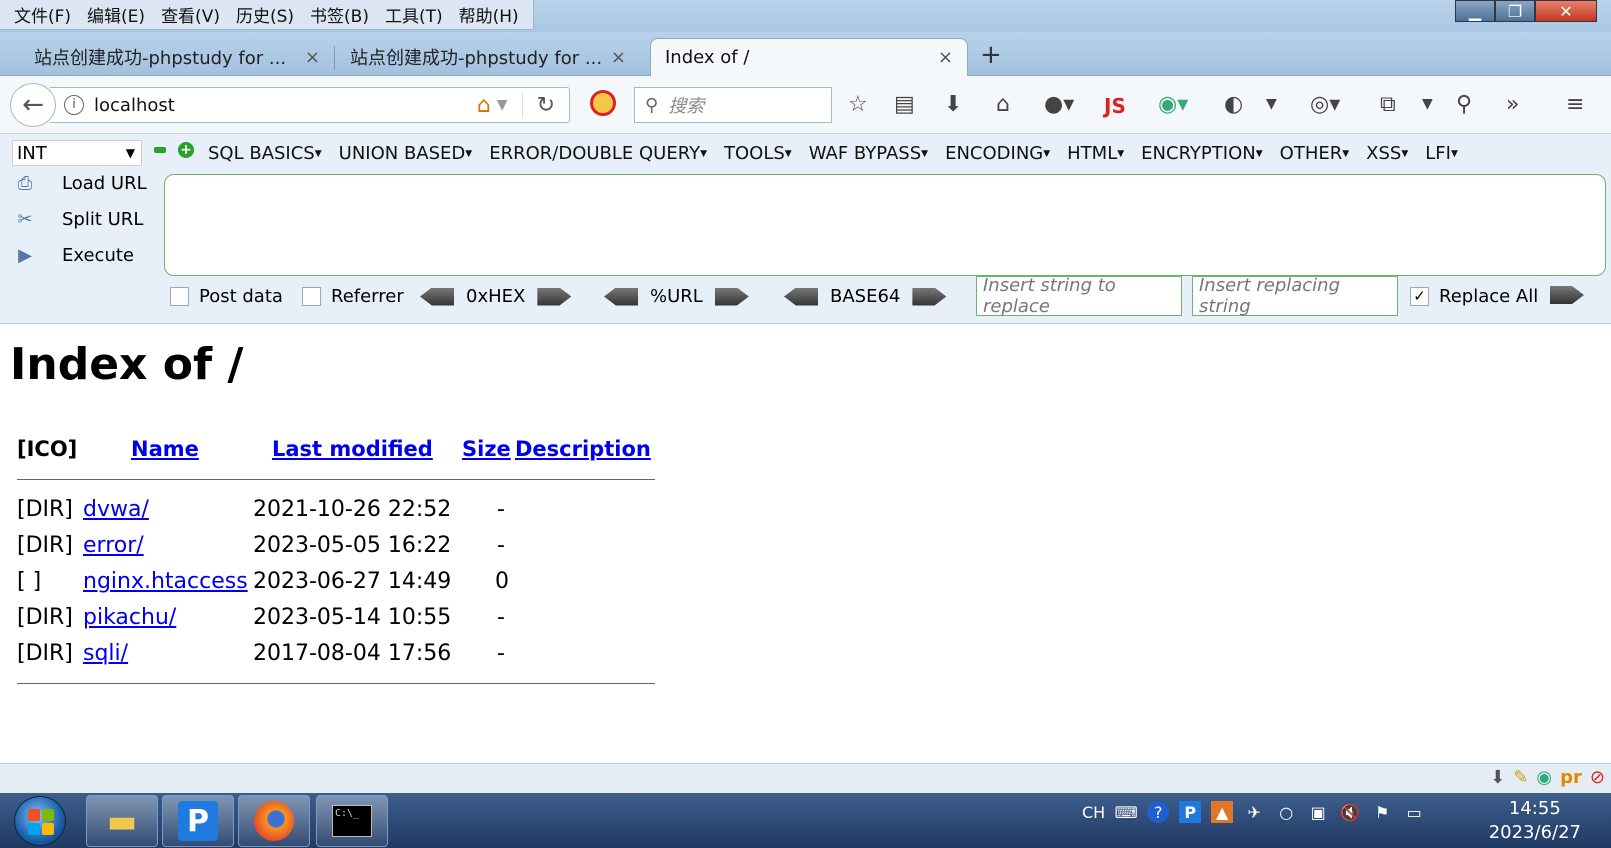 This screenshot has height=848, width=1611. What do you see at coordinates (1388, 104) in the screenshot?
I see `share-icon: ⧉` at bounding box center [1388, 104].